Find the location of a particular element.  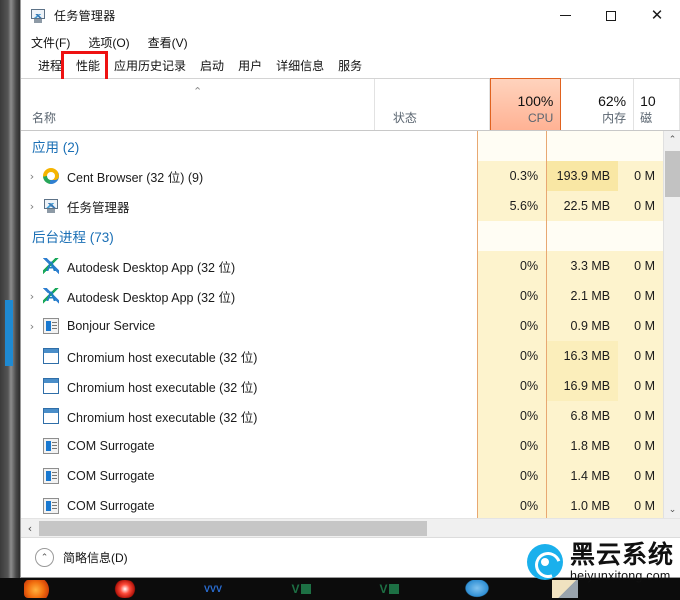

taskbar-excel-icon-1: V is located at coordinates (301, 589).